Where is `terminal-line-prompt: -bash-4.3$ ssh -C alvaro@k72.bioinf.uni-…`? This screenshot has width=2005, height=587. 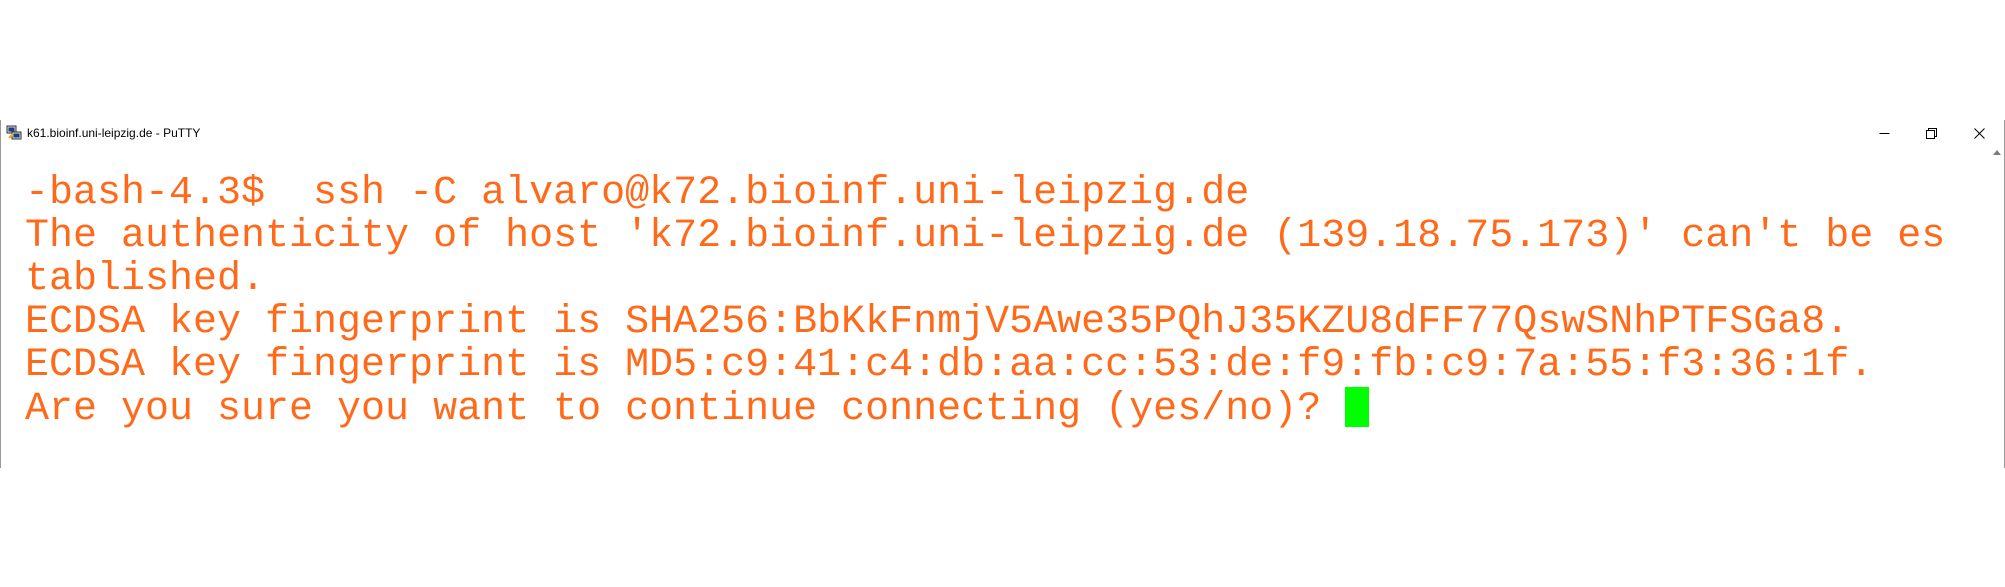
terminal-line-prompt: -bash-4.3$ ssh -C alvaro@k72.bioinf.uni-… is located at coordinates (637, 193).